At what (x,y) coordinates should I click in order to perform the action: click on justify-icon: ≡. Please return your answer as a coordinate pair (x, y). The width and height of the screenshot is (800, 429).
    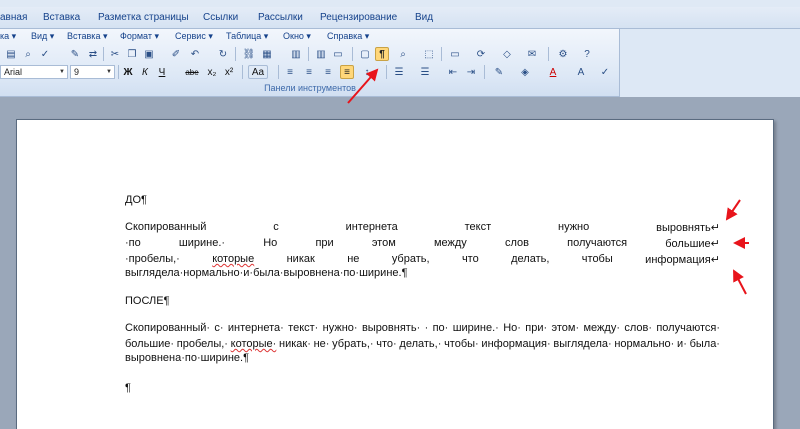
    Looking at the image, I should click on (347, 72).